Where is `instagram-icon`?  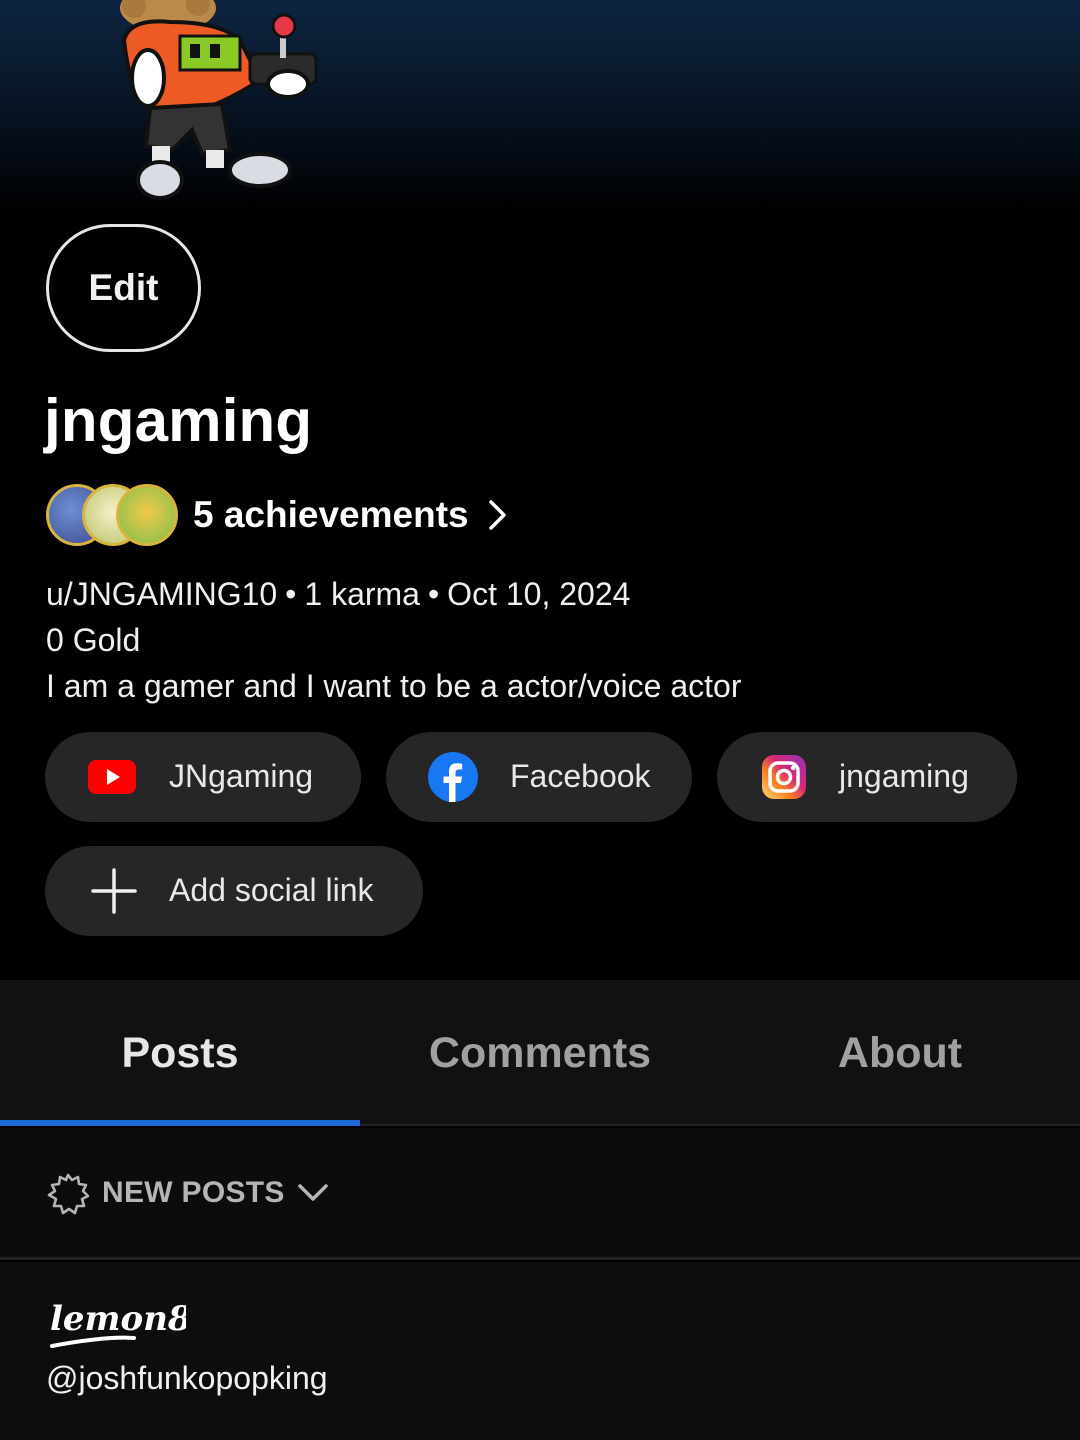
instagram-icon is located at coordinates (784, 777).